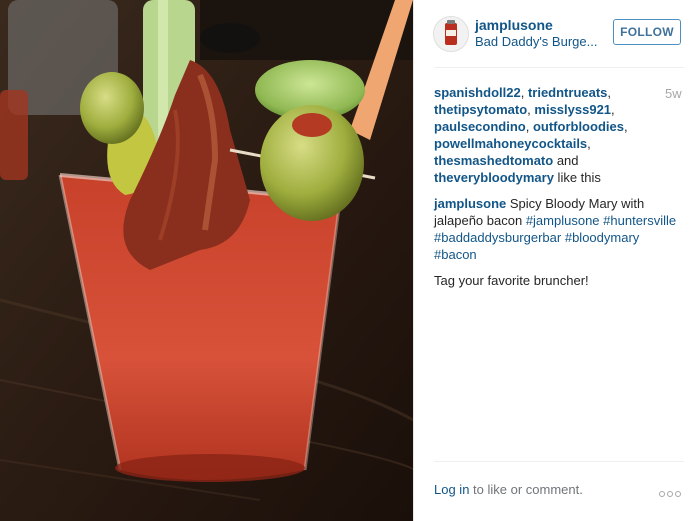 This screenshot has width=700, height=521. I want to click on post-comment: Tag your favorite bruncher!, so click(511, 280).